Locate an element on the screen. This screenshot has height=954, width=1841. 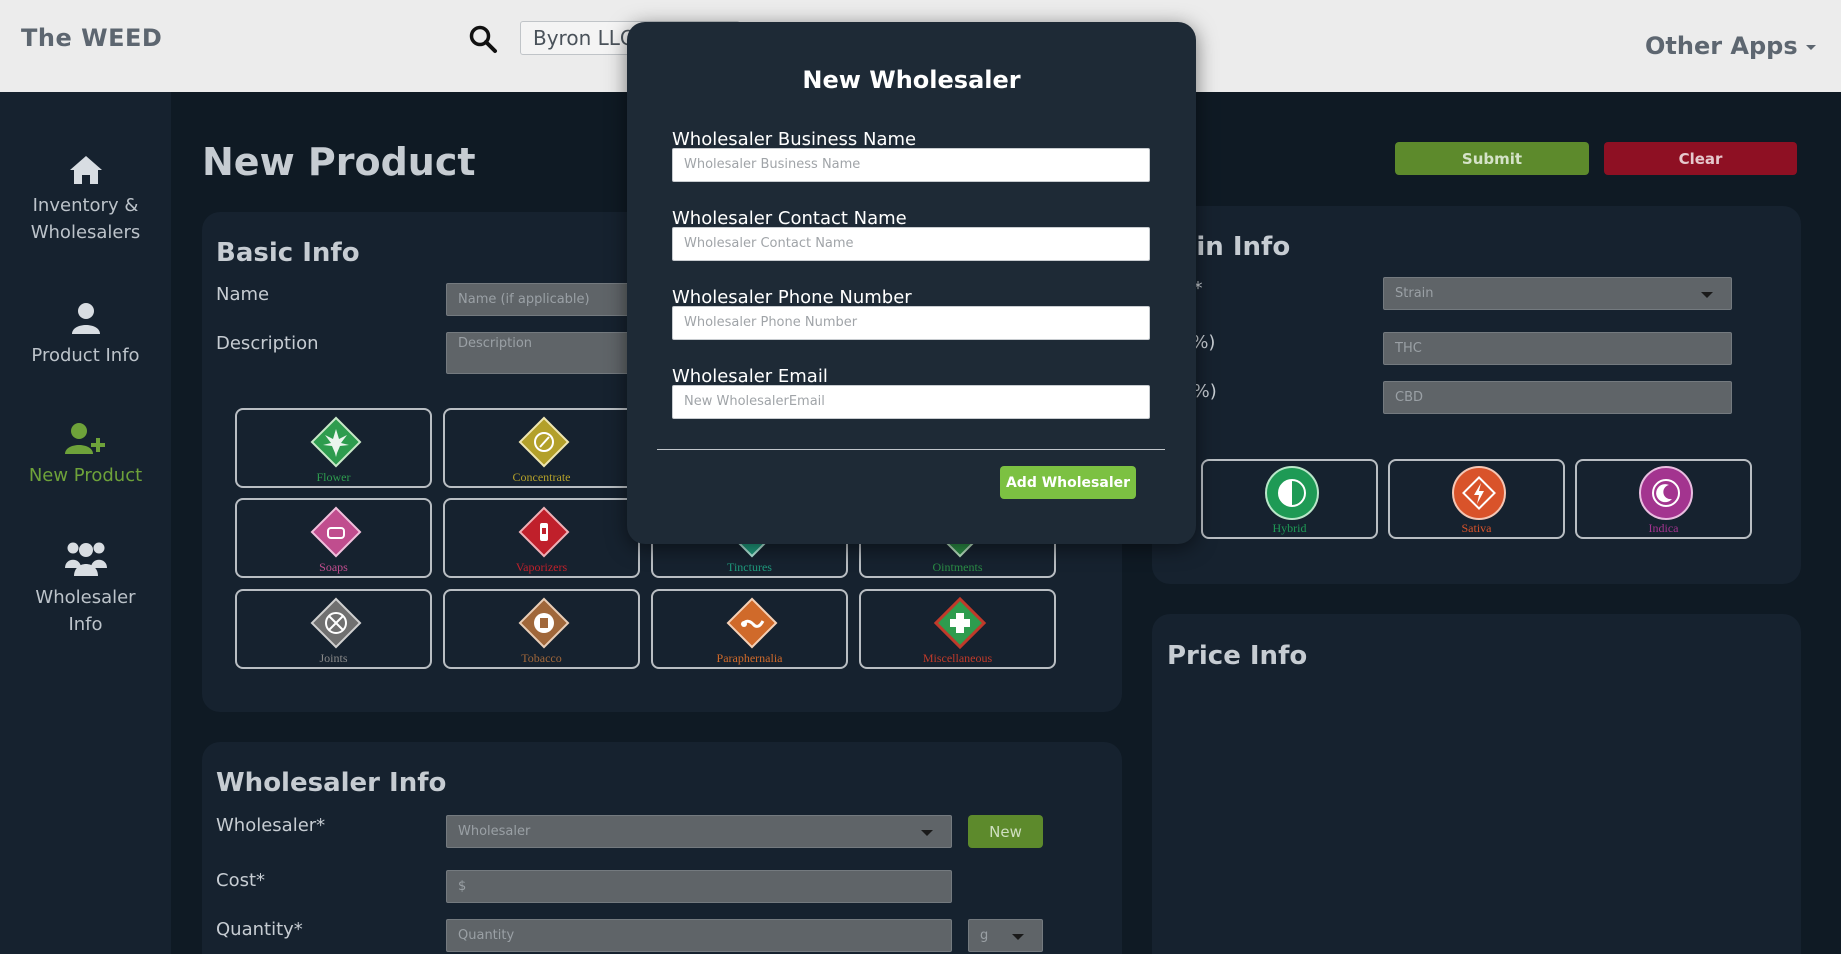
category-label: Joints is located at coordinates (333, 658).